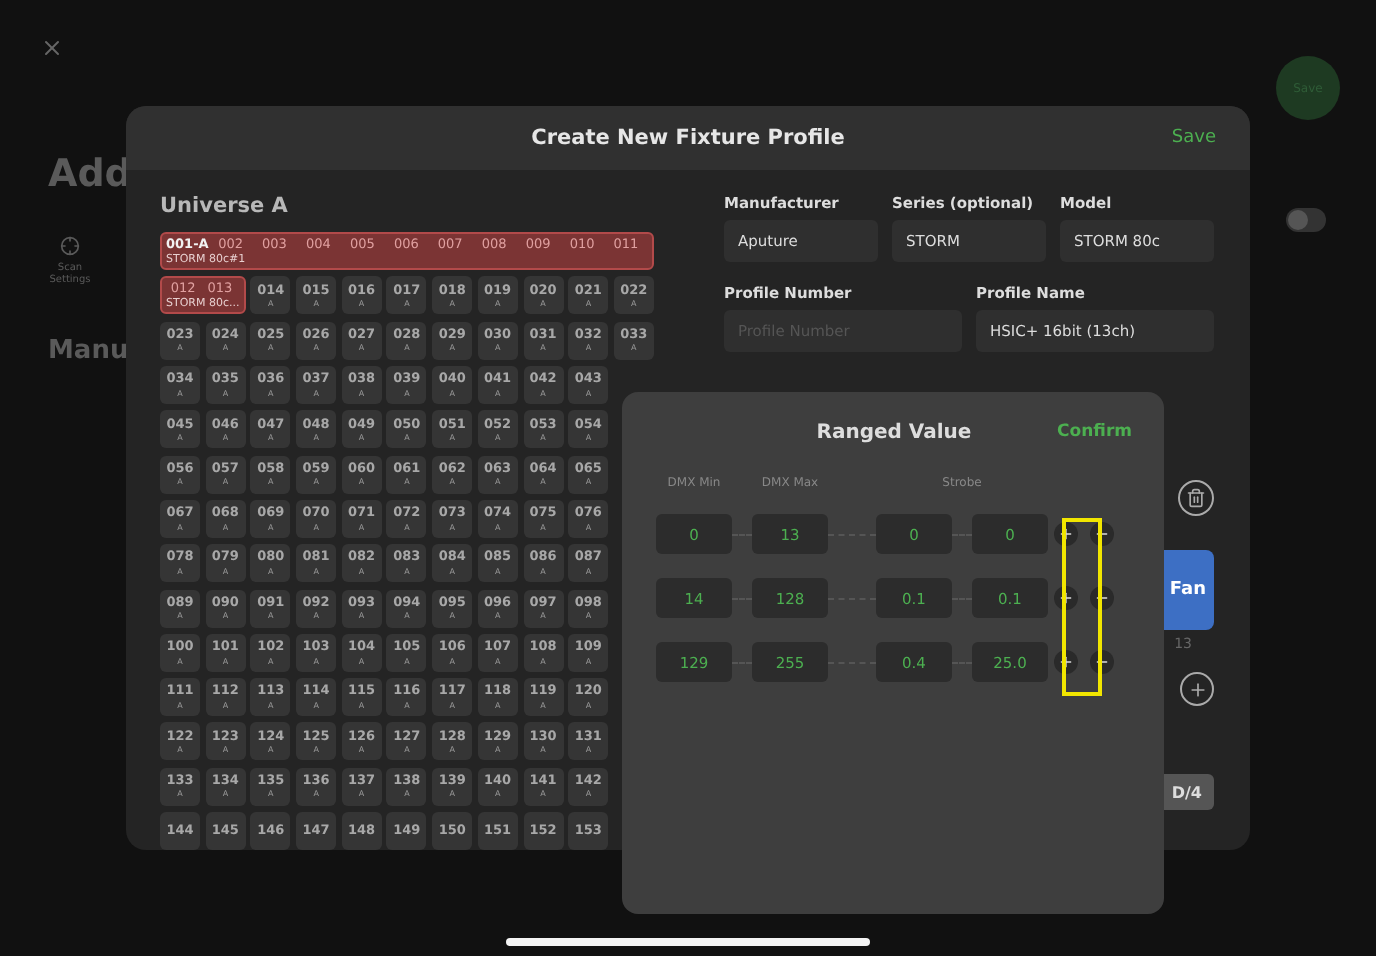  Describe the element at coordinates (1193, 138) in the screenshot. I see `save-button: Save` at that location.